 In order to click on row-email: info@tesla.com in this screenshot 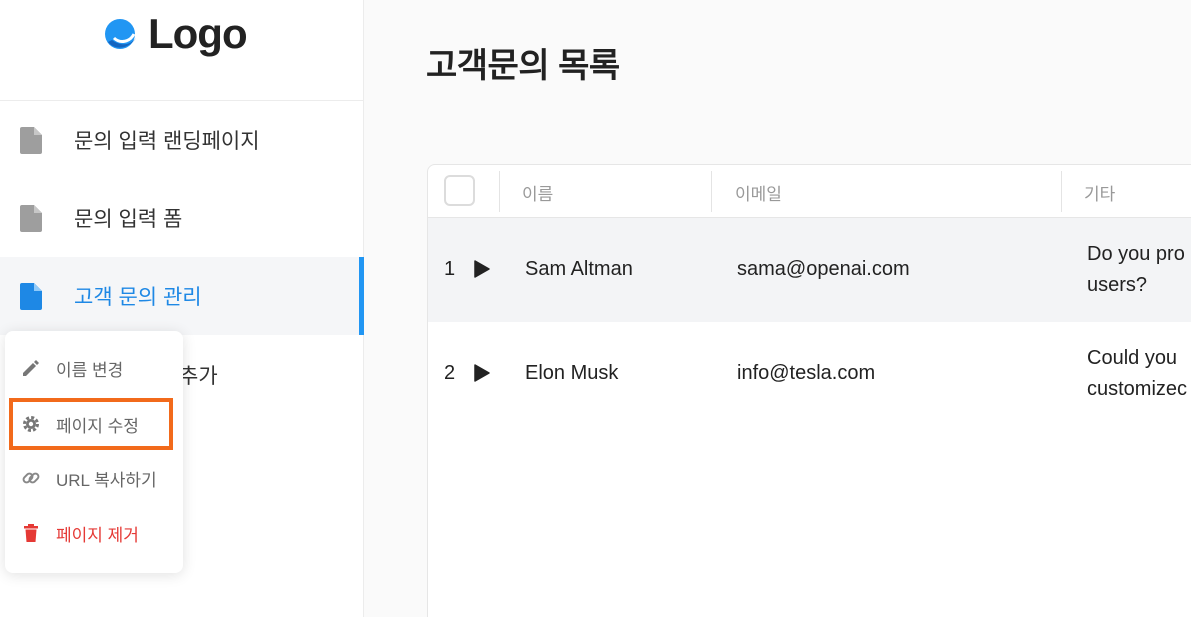, I will do `click(806, 373)`.